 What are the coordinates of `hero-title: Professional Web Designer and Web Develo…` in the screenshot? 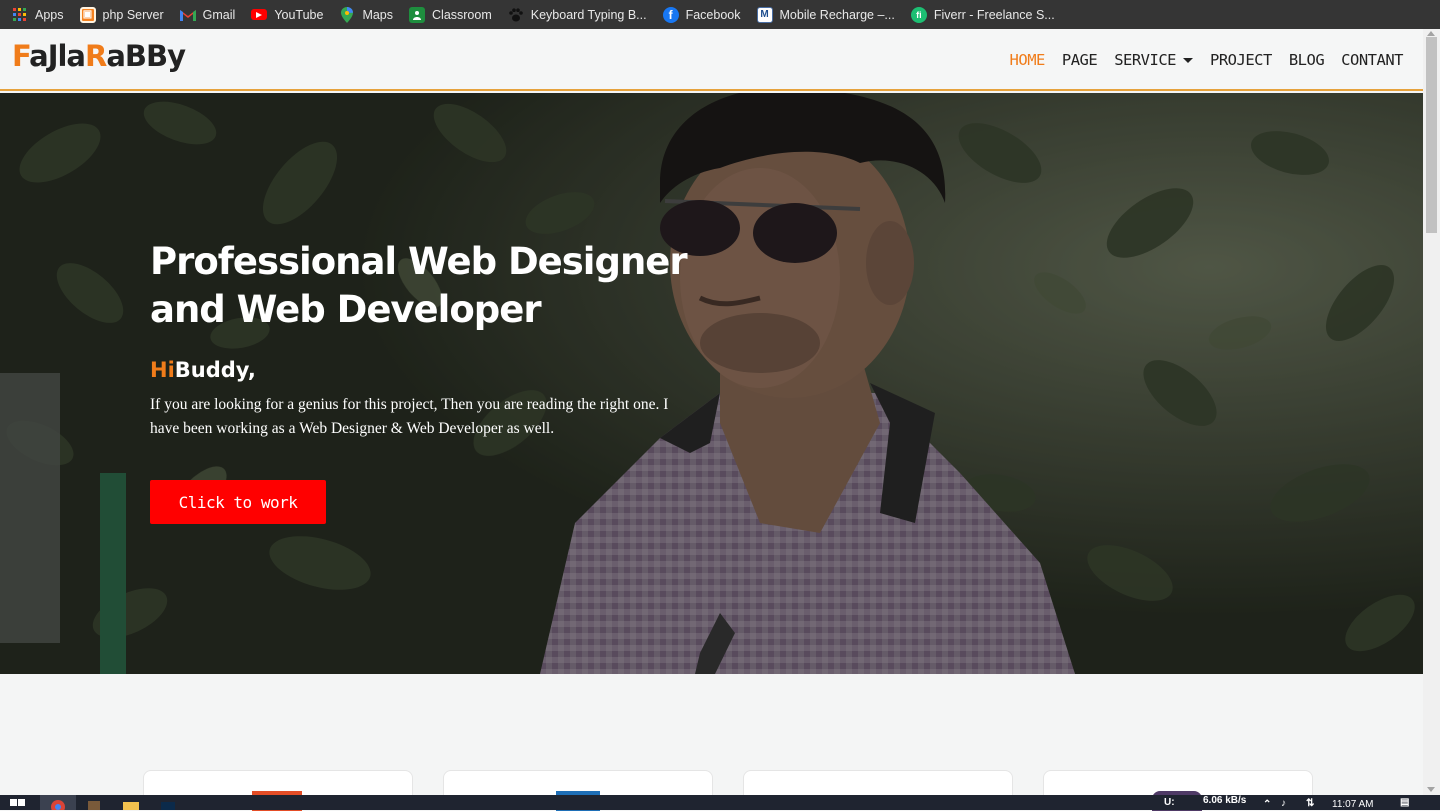 It's located at (419, 285).